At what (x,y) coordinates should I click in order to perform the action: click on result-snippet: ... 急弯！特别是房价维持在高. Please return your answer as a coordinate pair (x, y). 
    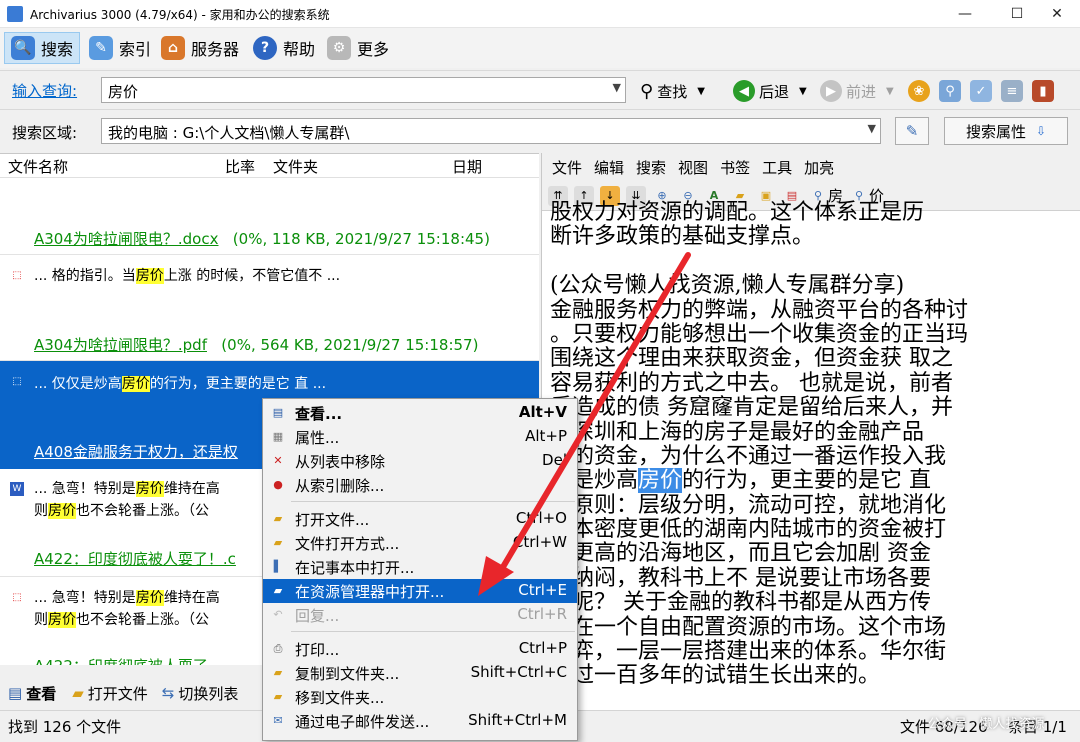
    Looking at the image, I should click on (127, 489).